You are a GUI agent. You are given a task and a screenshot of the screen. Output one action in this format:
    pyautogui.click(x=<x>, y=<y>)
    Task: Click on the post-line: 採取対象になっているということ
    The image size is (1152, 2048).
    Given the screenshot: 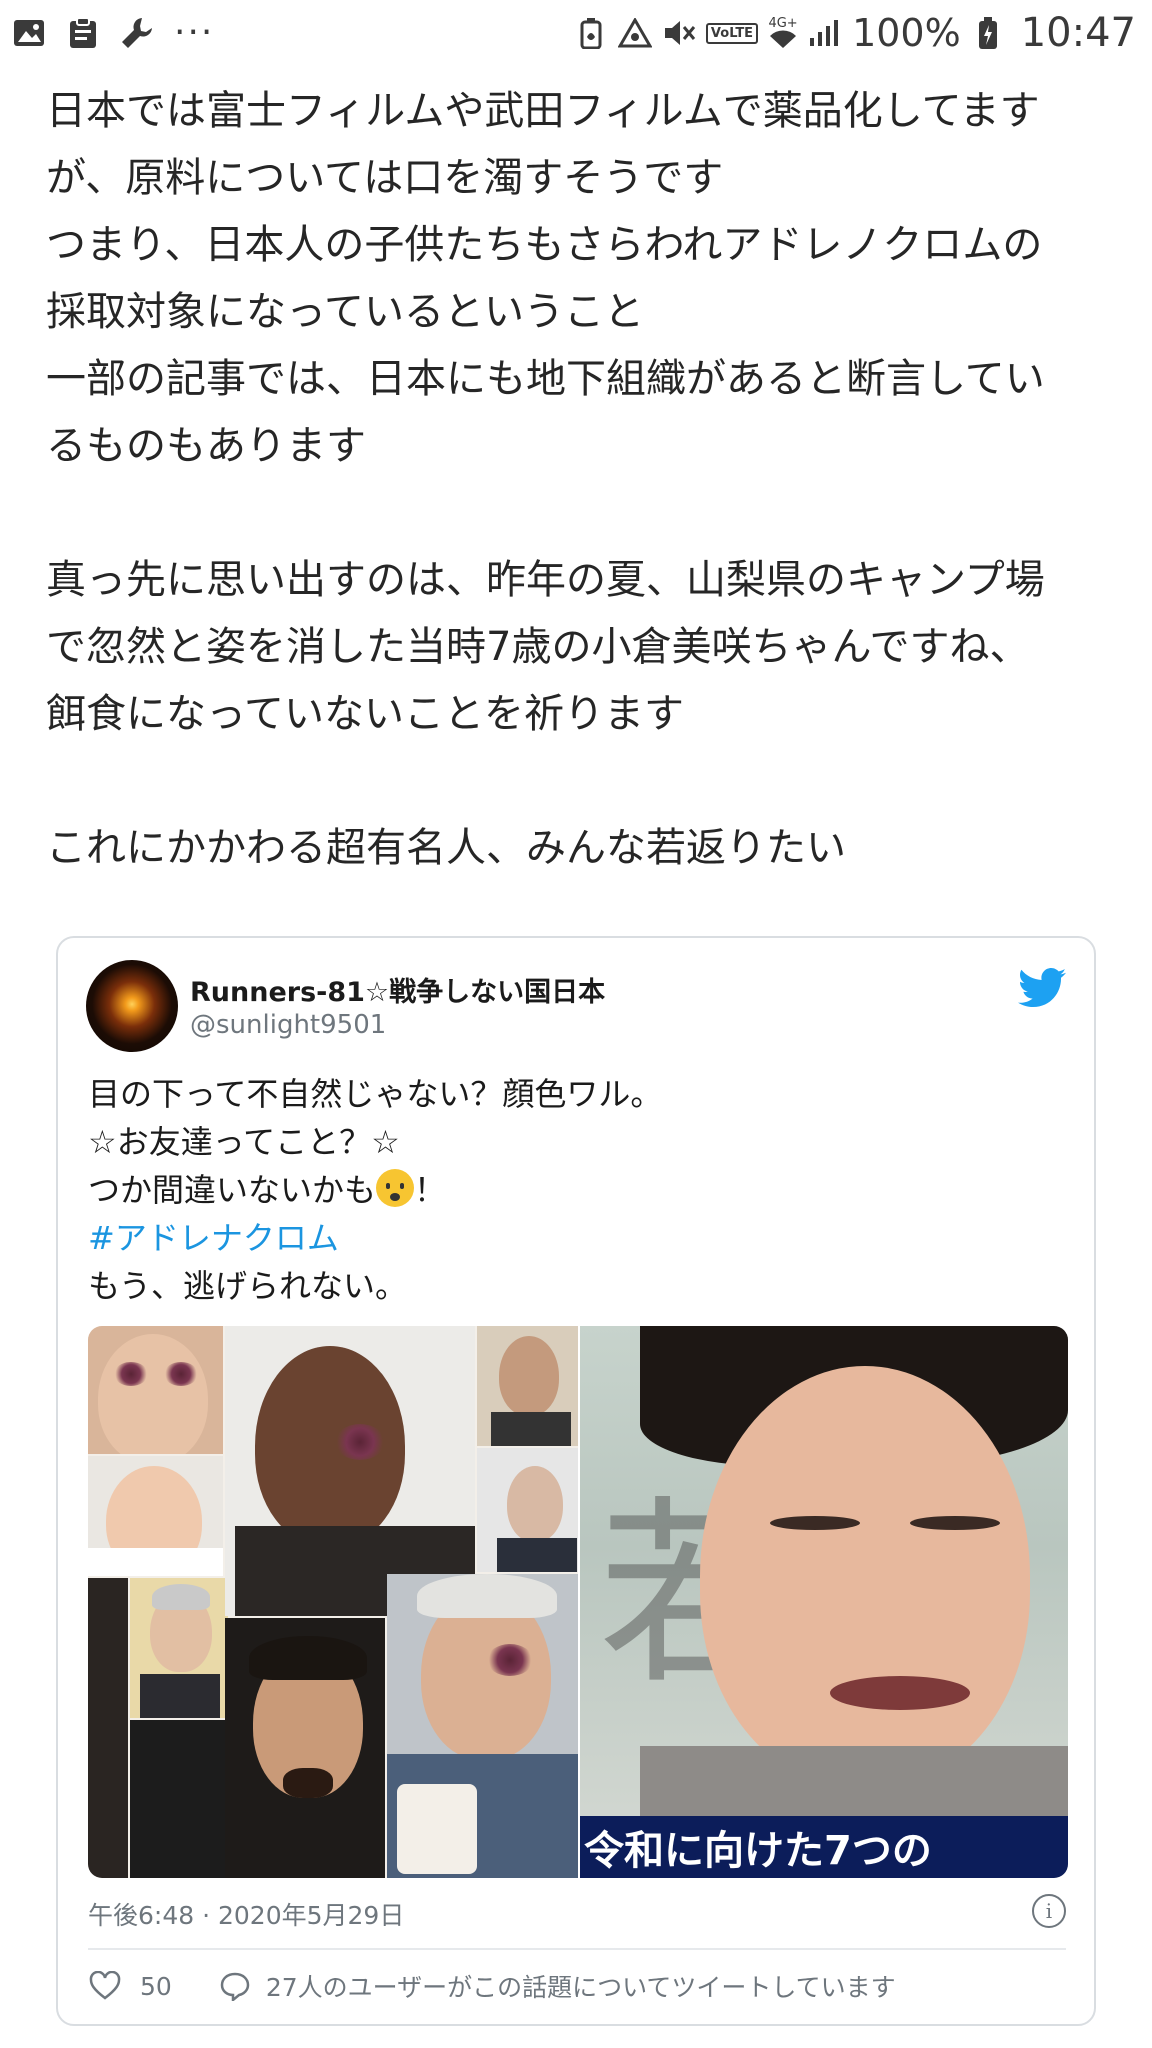 What is the action you would take?
    pyautogui.click(x=345, y=312)
    